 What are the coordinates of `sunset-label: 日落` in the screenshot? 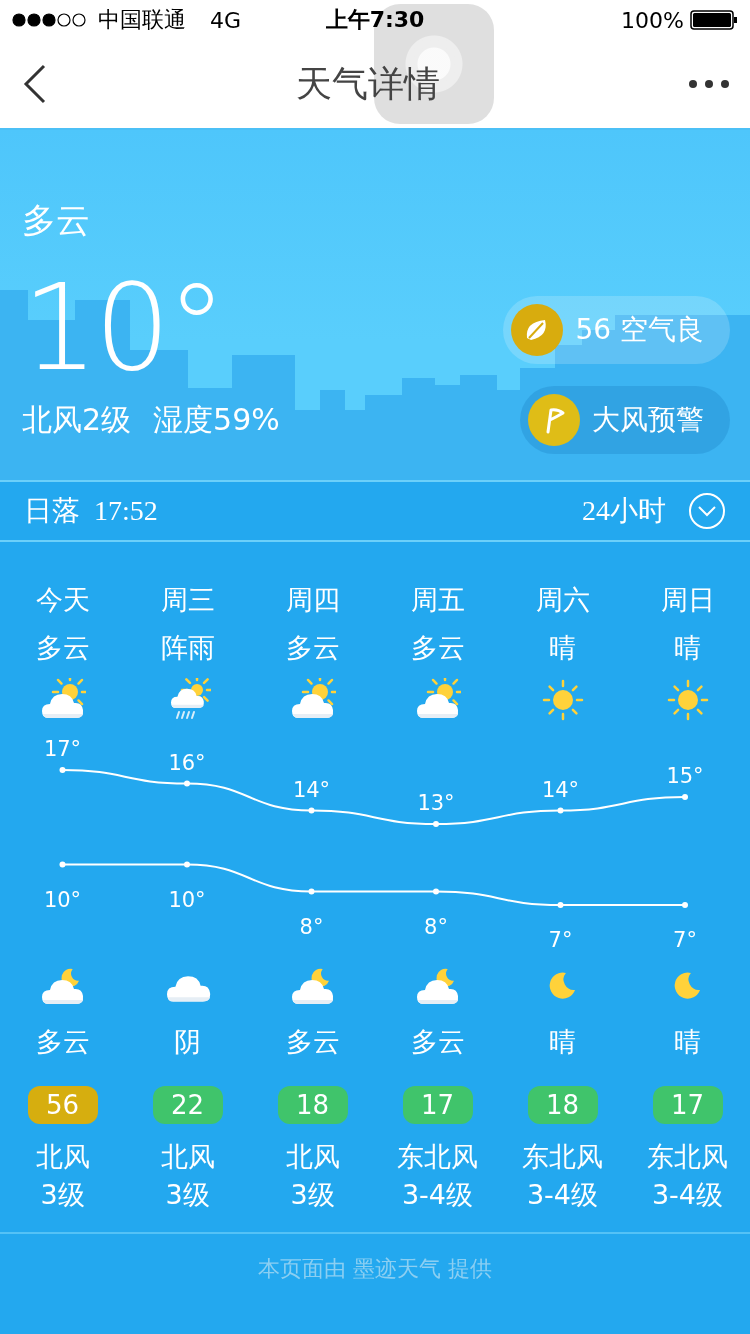 It's located at (52, 511).